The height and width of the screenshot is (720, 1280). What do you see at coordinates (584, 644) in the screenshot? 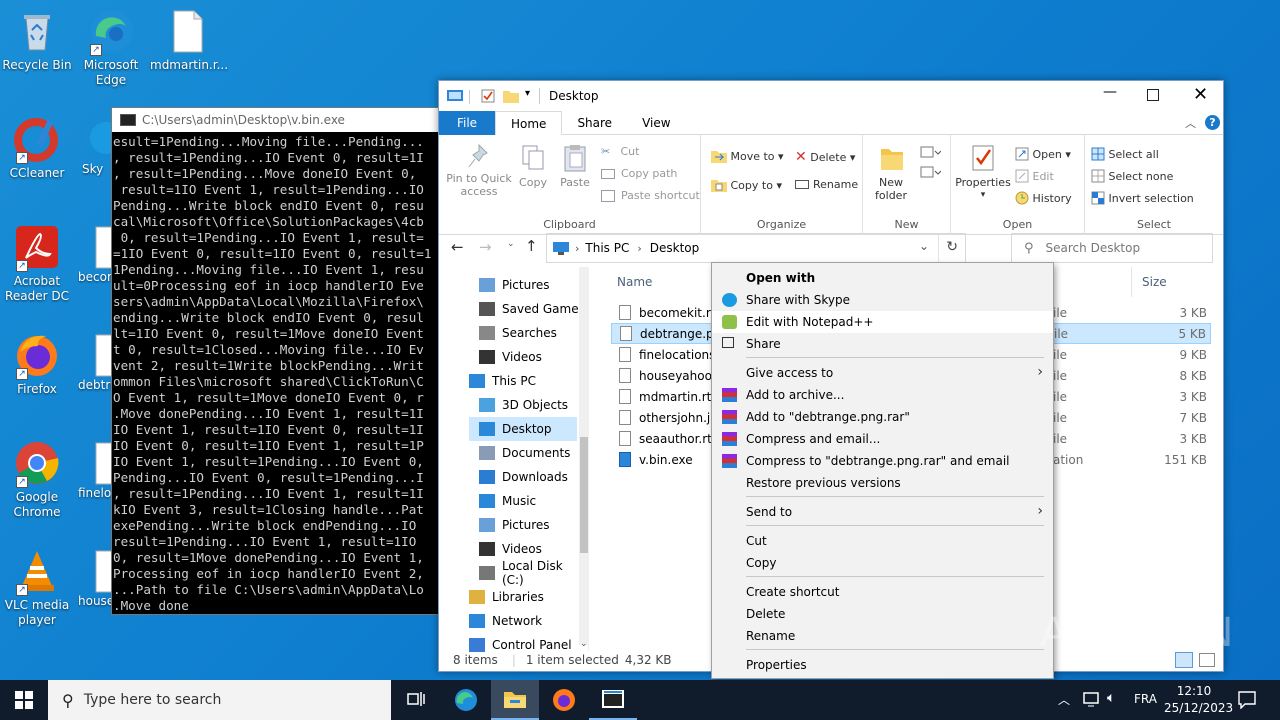
I see `nav-scroll-down-icon: ⌄` at bounding box center [584, 644].